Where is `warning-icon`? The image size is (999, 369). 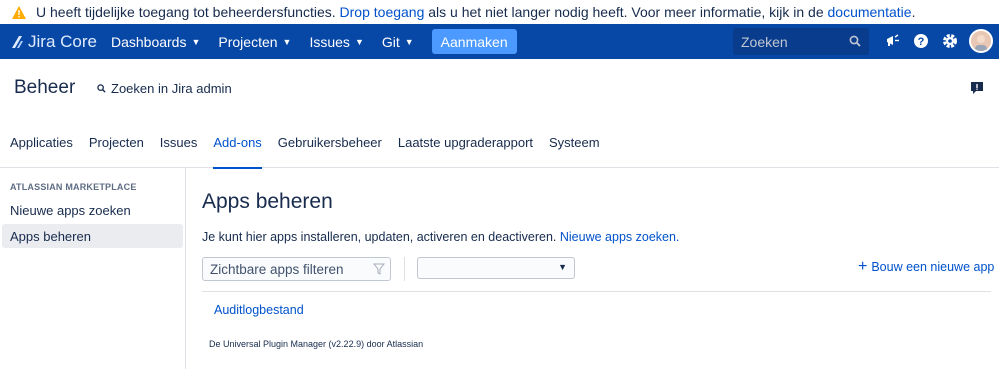
warning-icon is located at coordinates (19, 12).